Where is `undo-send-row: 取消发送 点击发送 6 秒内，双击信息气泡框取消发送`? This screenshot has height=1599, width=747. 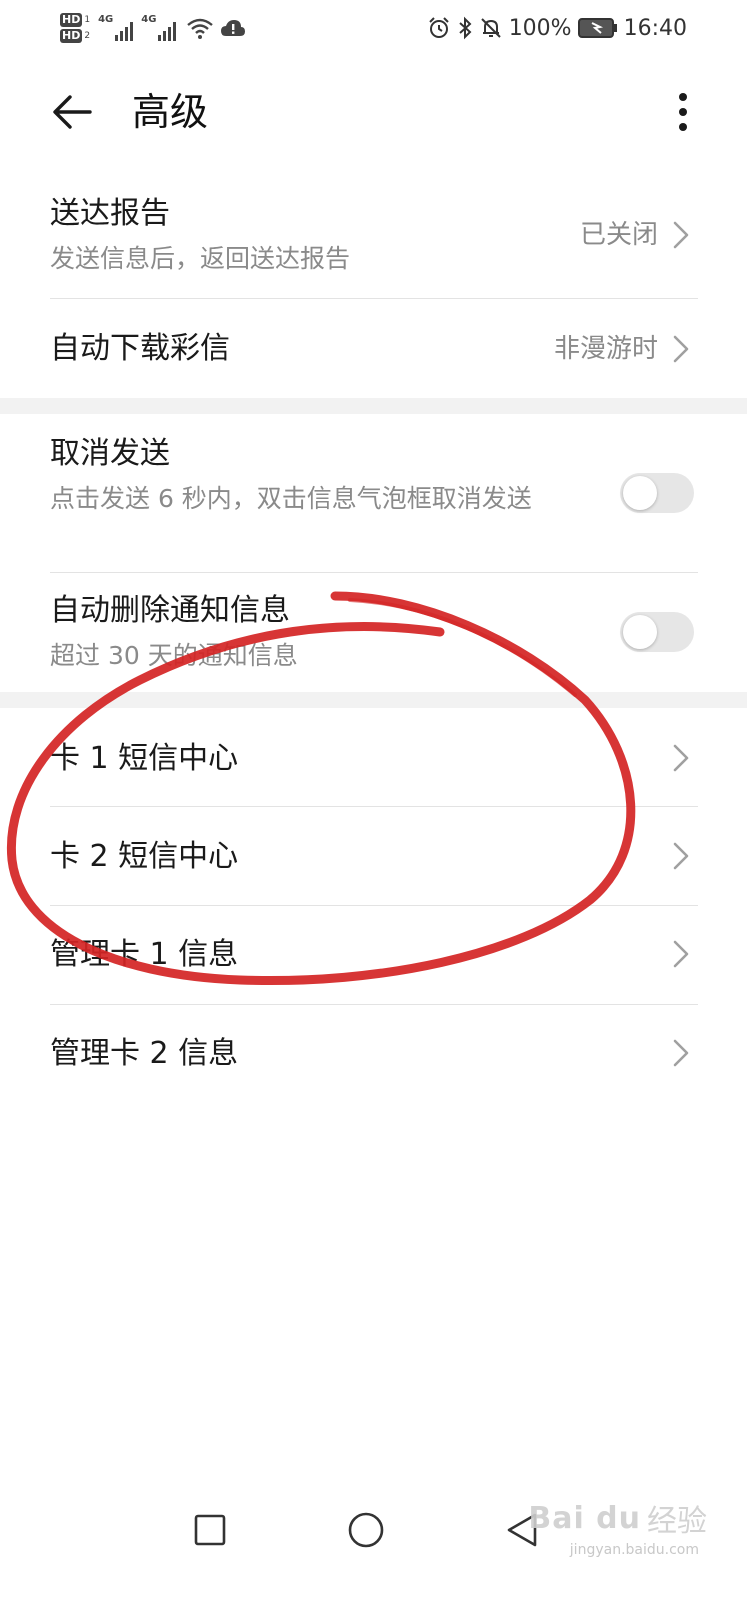 undo-send-row: 取消发送 点击发送 6 秒内，双击信息气泡框取消发送 is located at coordinates (374, 492).